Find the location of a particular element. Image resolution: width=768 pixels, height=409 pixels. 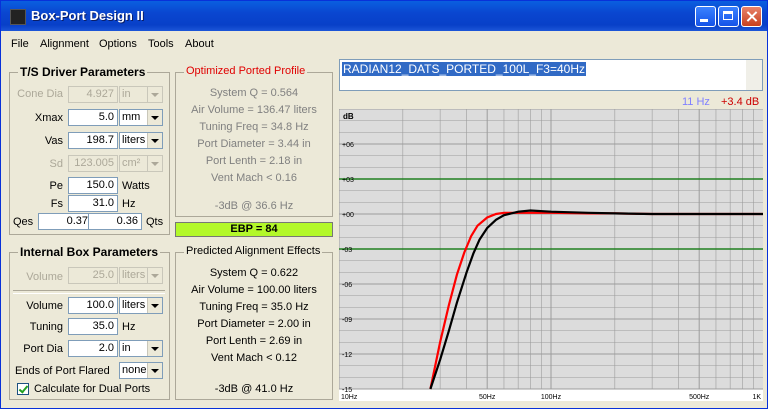

pred-system-q: System Q = 0.622 is located at coordinates (254, 273).